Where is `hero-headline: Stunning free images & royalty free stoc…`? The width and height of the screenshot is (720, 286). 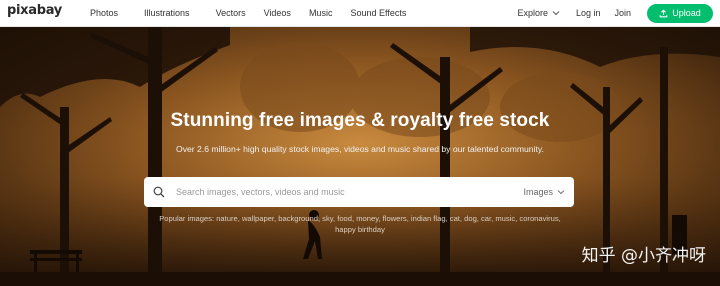 hero-headline: Stunning free images & royalty free stoc… is located at coordinates (360, 120).